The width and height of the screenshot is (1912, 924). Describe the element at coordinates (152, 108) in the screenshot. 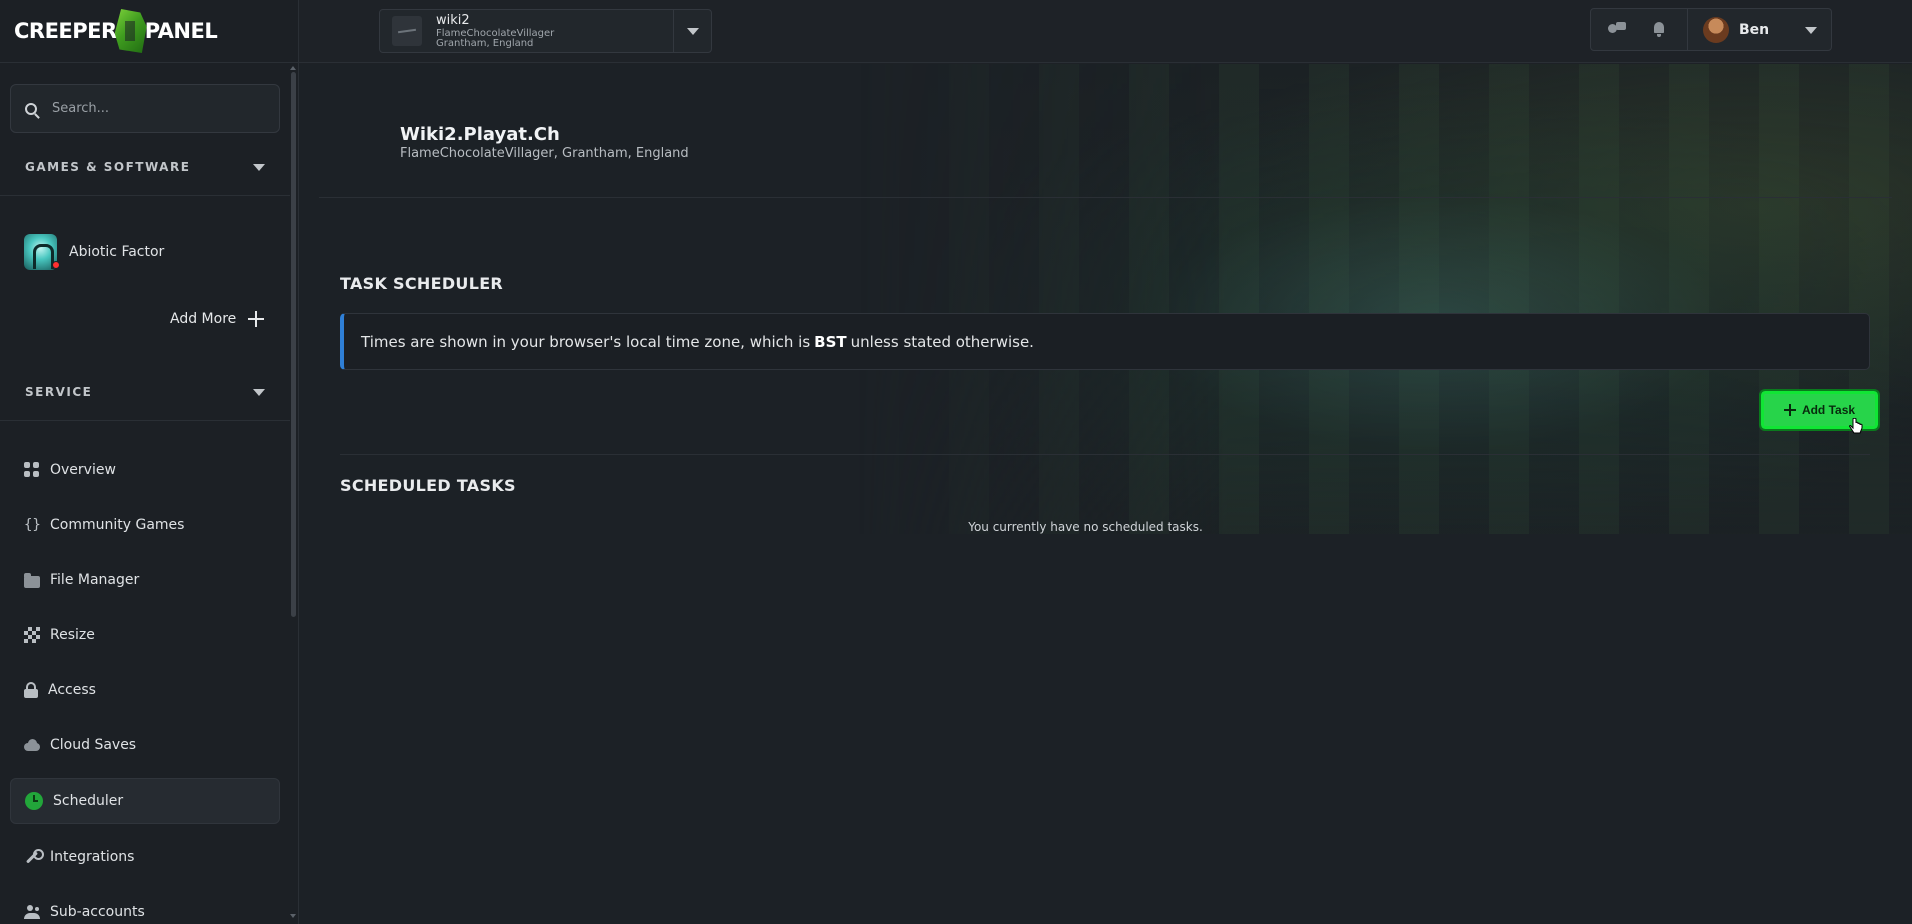

I see `search-input` at that location.